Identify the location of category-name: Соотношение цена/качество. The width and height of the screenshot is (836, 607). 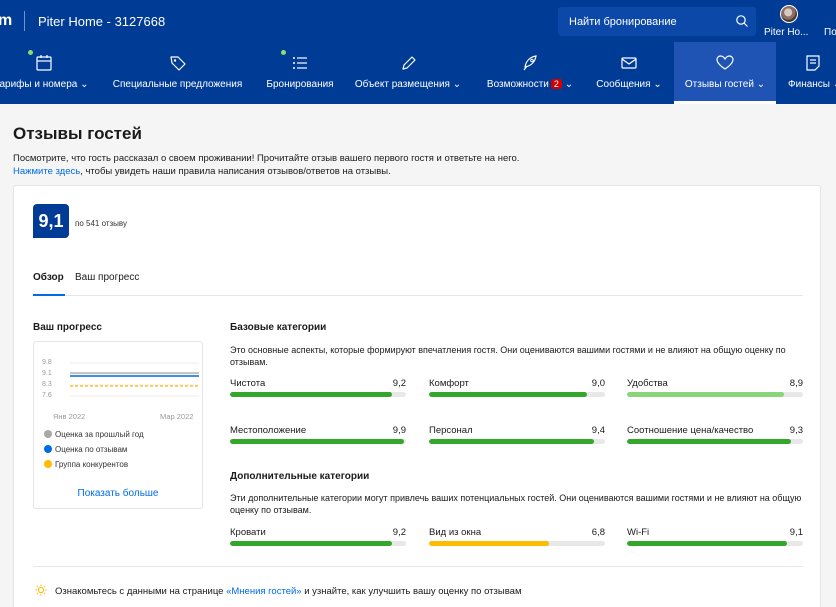
(690, 430).